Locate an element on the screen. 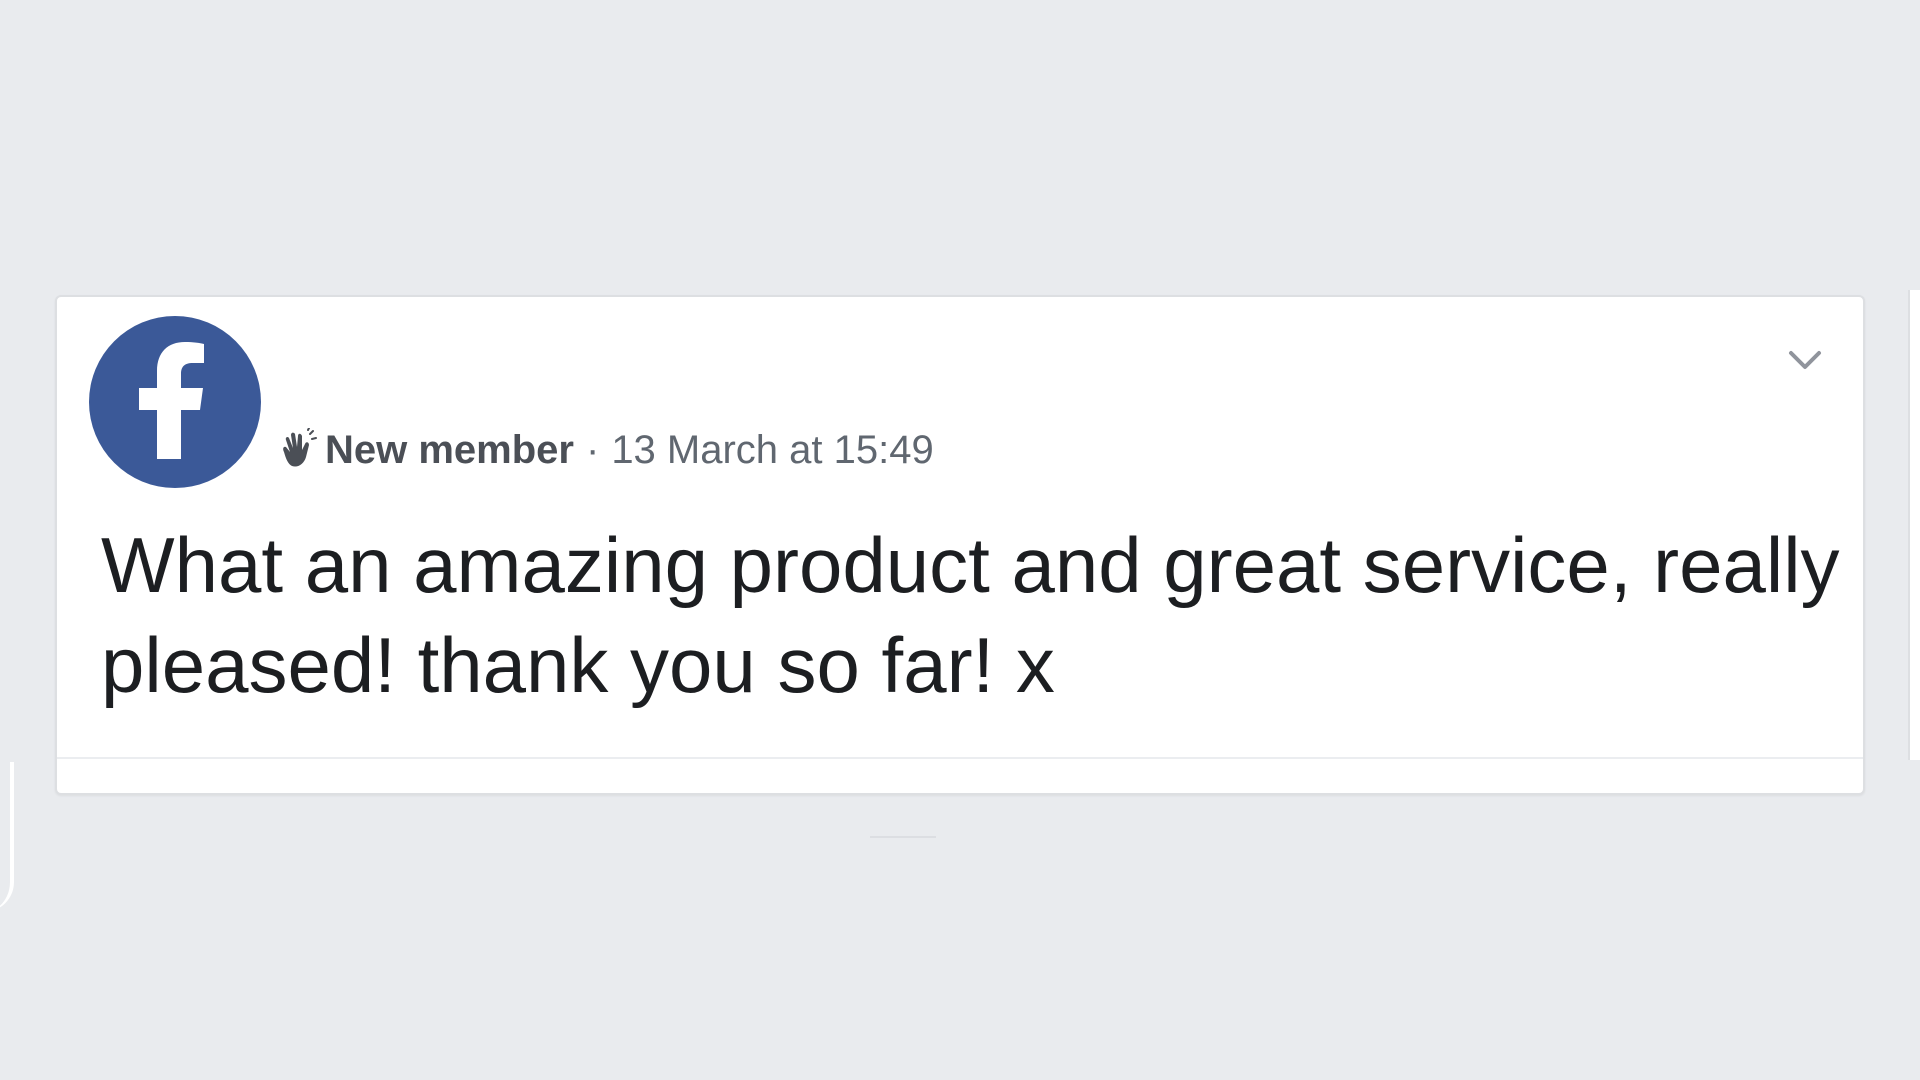 The image size is (1920, 1080). facebook-logo-avatar is located at coordinates (175, 402).